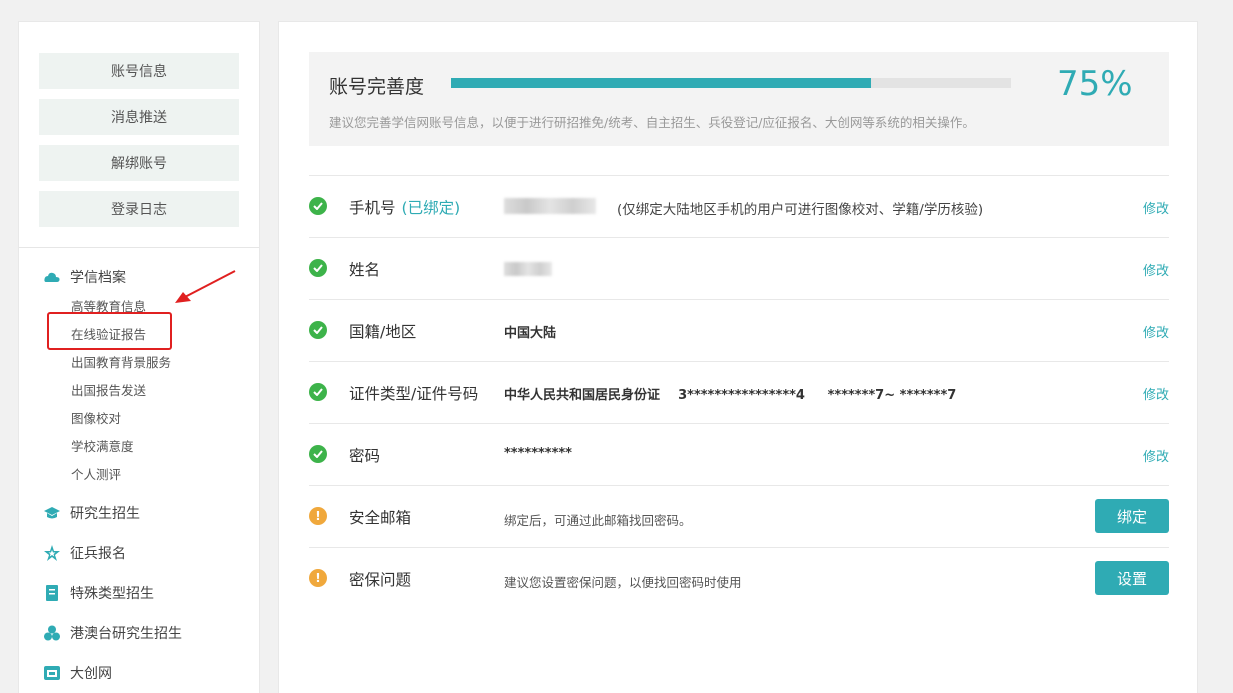  I want to click on info-row-name: 姓名 修改, so click(739, 268).